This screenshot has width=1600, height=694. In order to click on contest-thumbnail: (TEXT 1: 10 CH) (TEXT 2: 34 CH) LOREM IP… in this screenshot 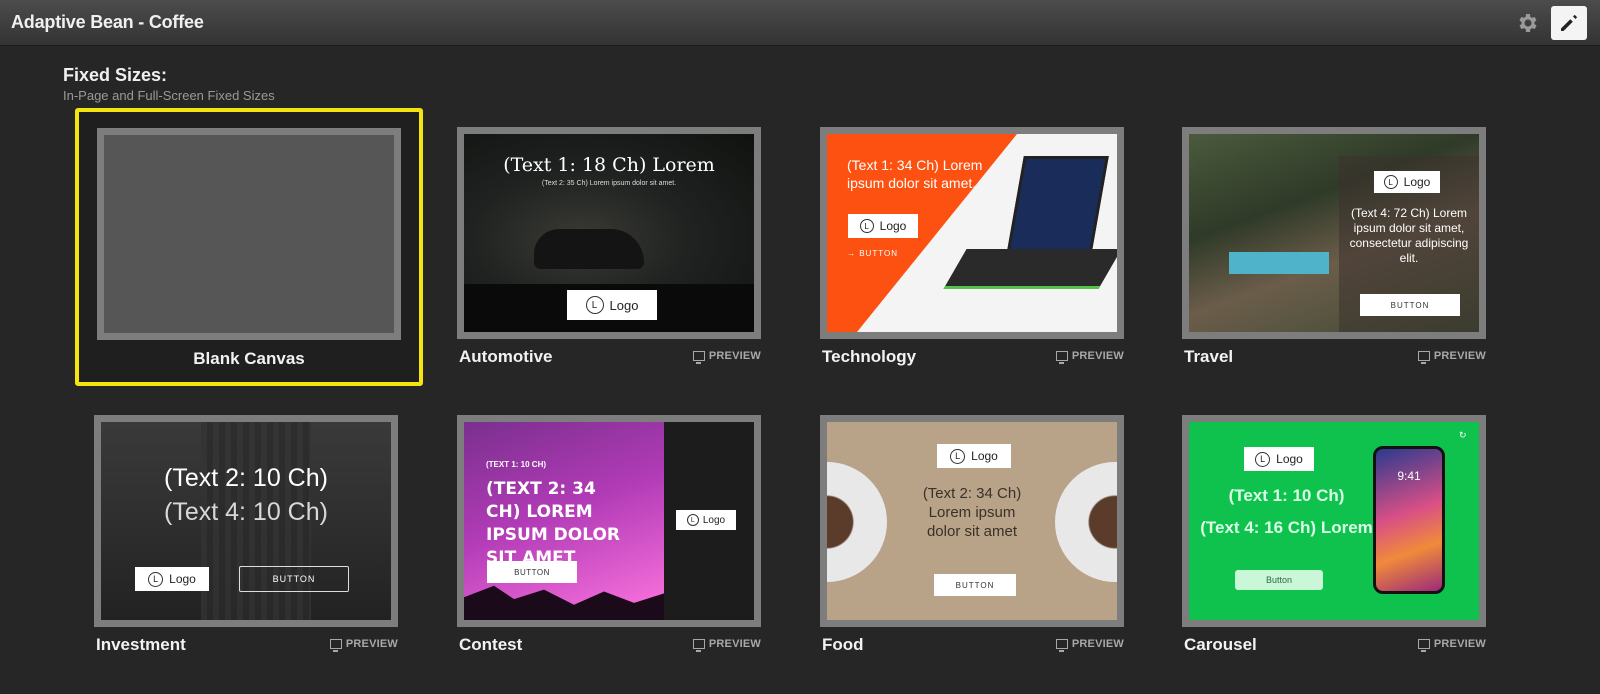, I will do `click(609, 521)`.